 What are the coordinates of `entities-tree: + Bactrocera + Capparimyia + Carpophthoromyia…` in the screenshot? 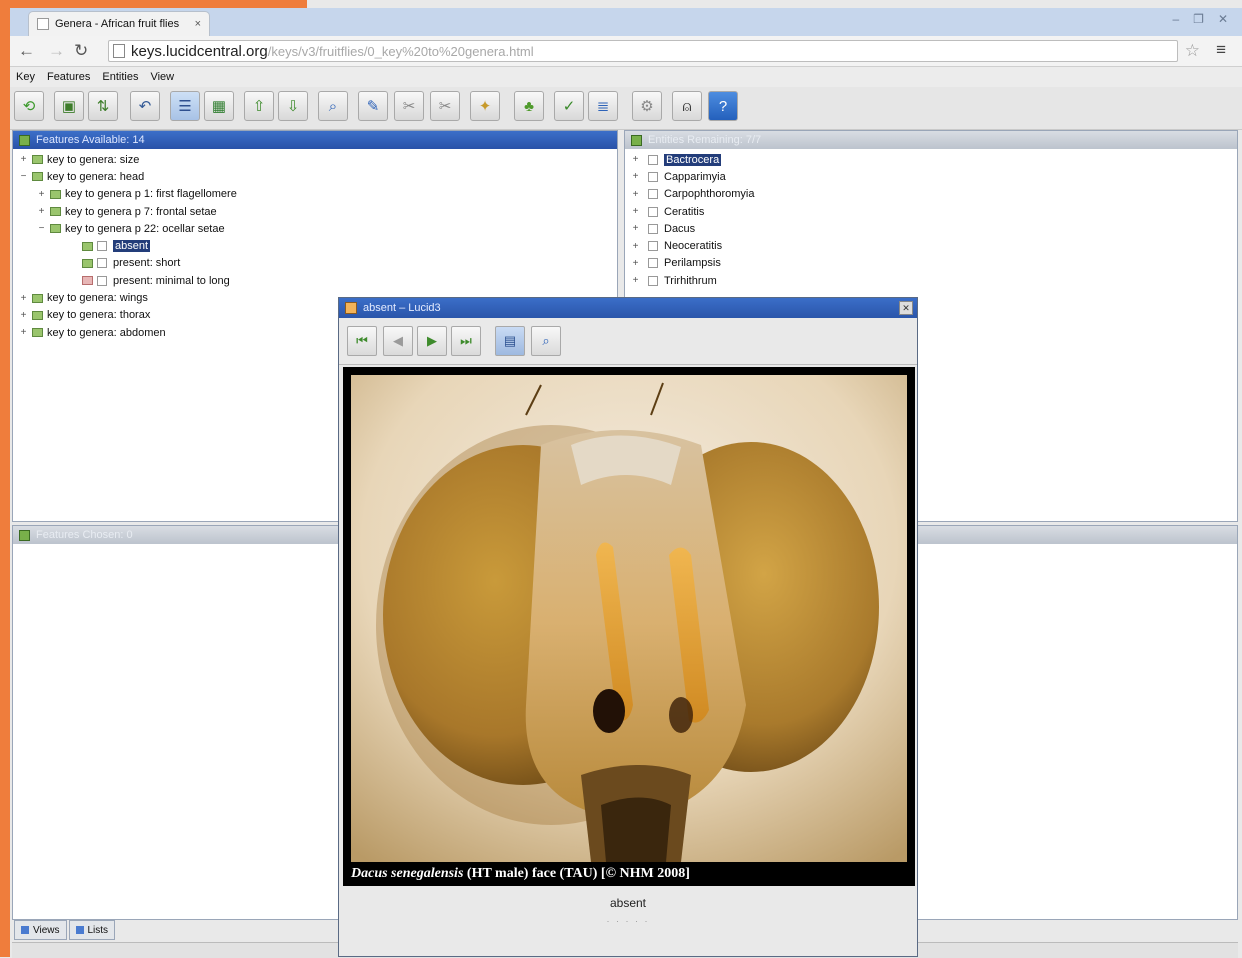 It's located at (931, 219).